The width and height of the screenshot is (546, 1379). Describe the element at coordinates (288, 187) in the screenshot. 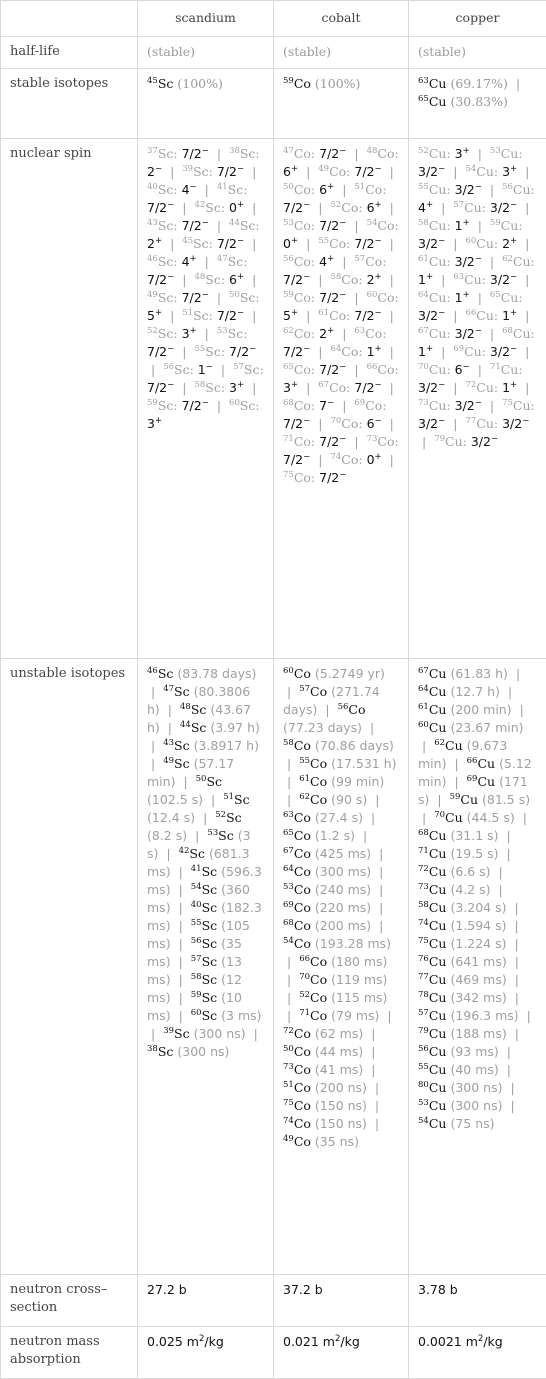

I see `mass-number: 50` at that location.